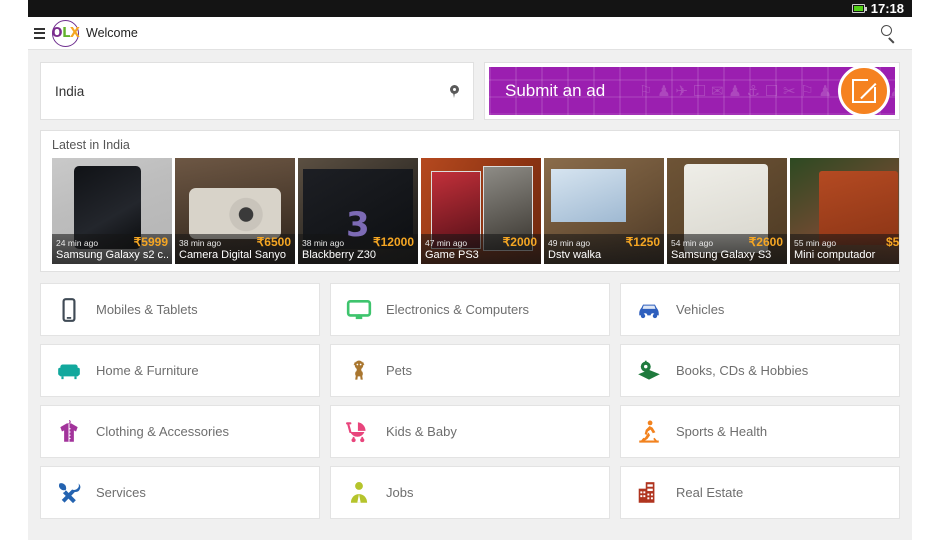  Describe the element at coordinates (760, 492) in the screenshot. I see `category-item-real-estate: Real Estate` at that location.